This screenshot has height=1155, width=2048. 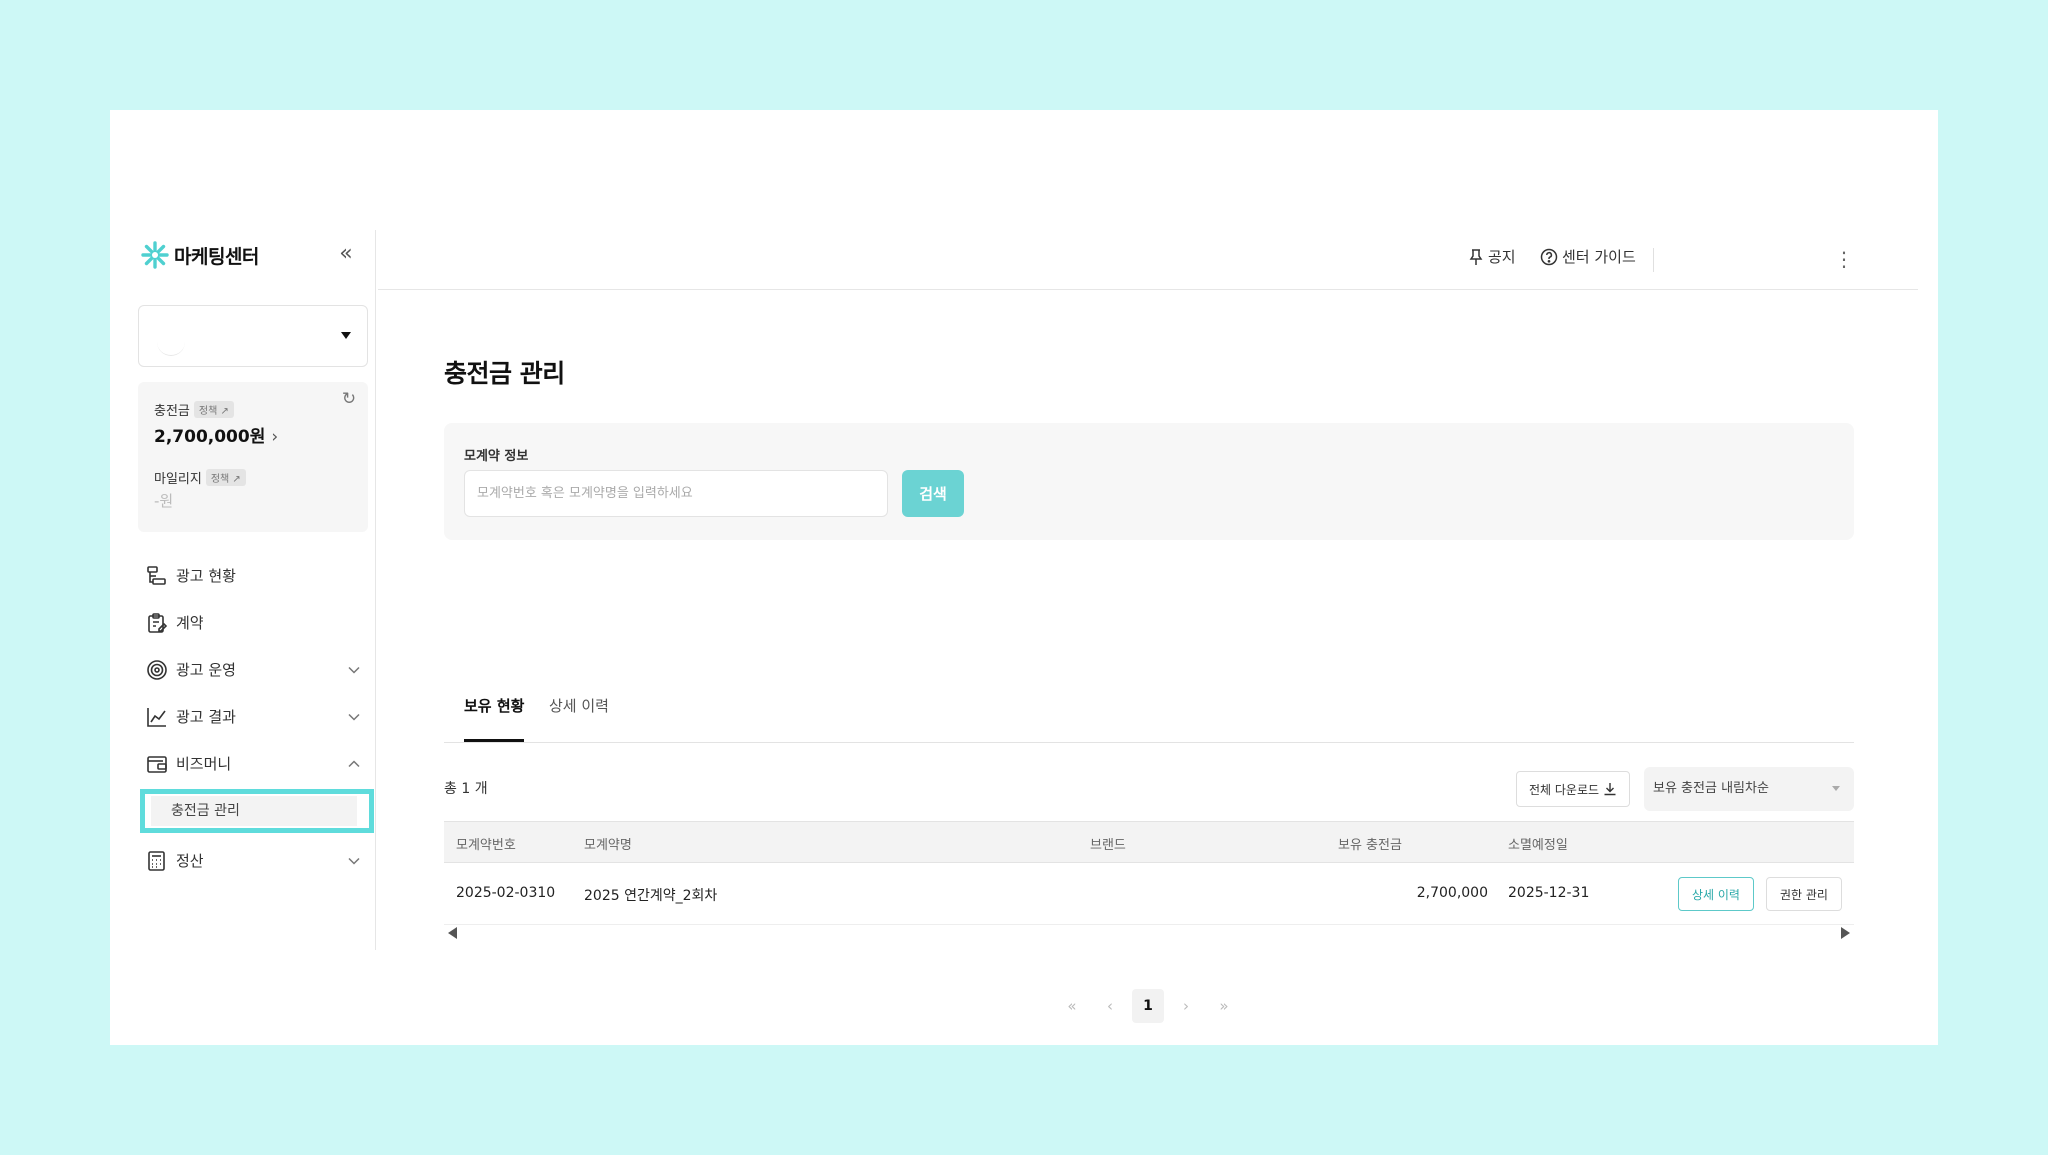 I want to click on table-header: 모계약번호 모계약명 브랜드 보유 충전금 소멸예정일, so click(x=1149, y=842).